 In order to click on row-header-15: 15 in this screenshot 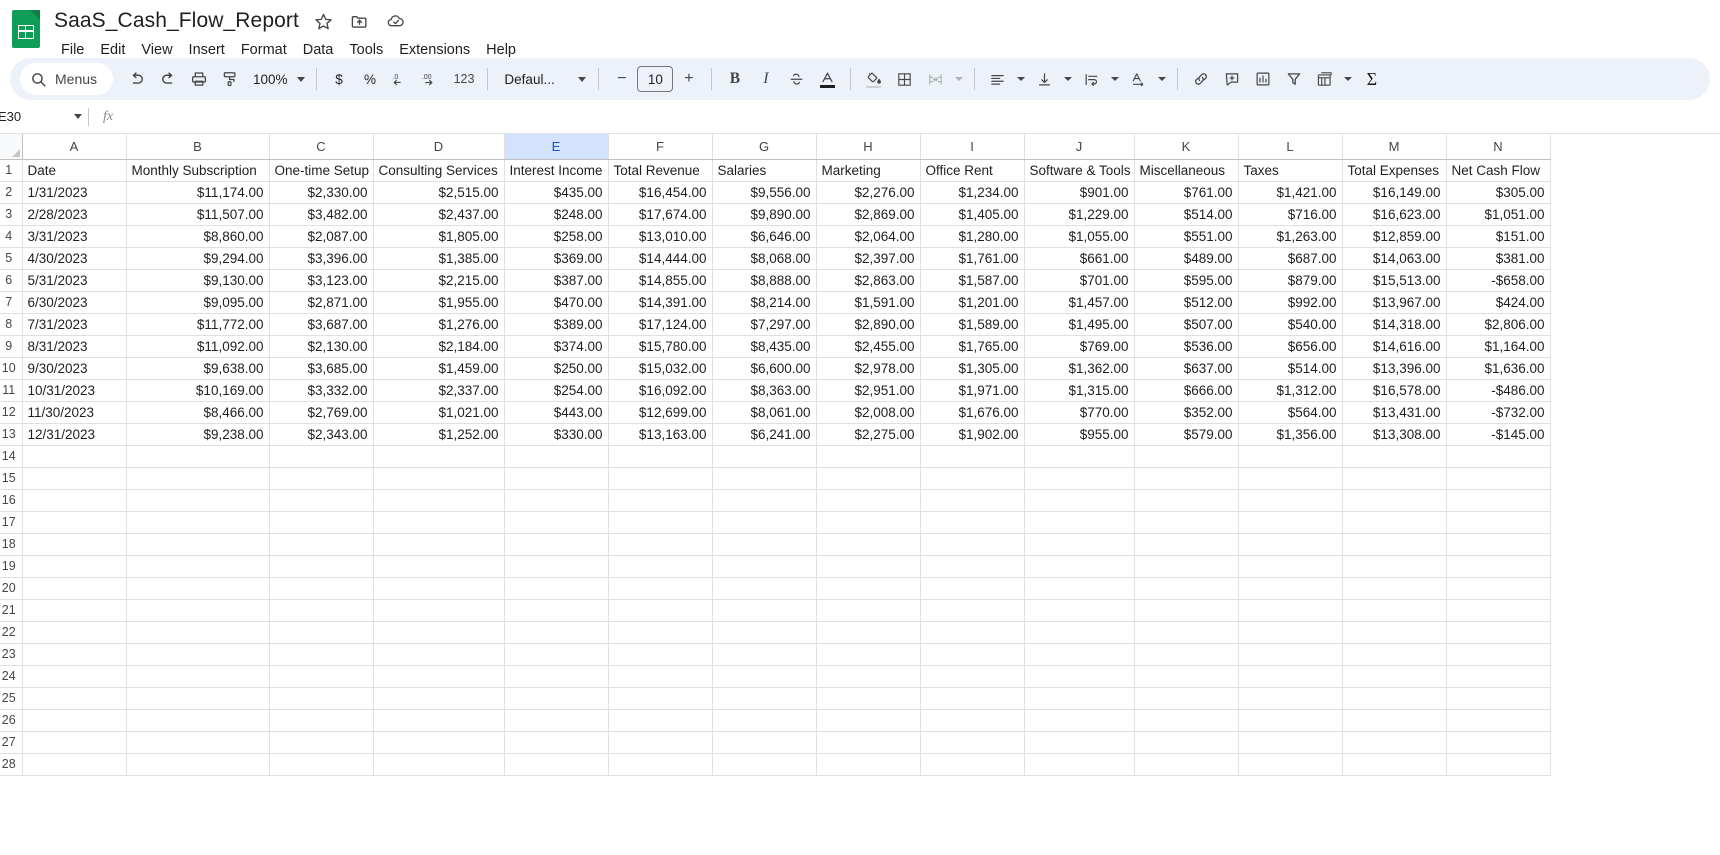, I will do `click(11, 478)`.